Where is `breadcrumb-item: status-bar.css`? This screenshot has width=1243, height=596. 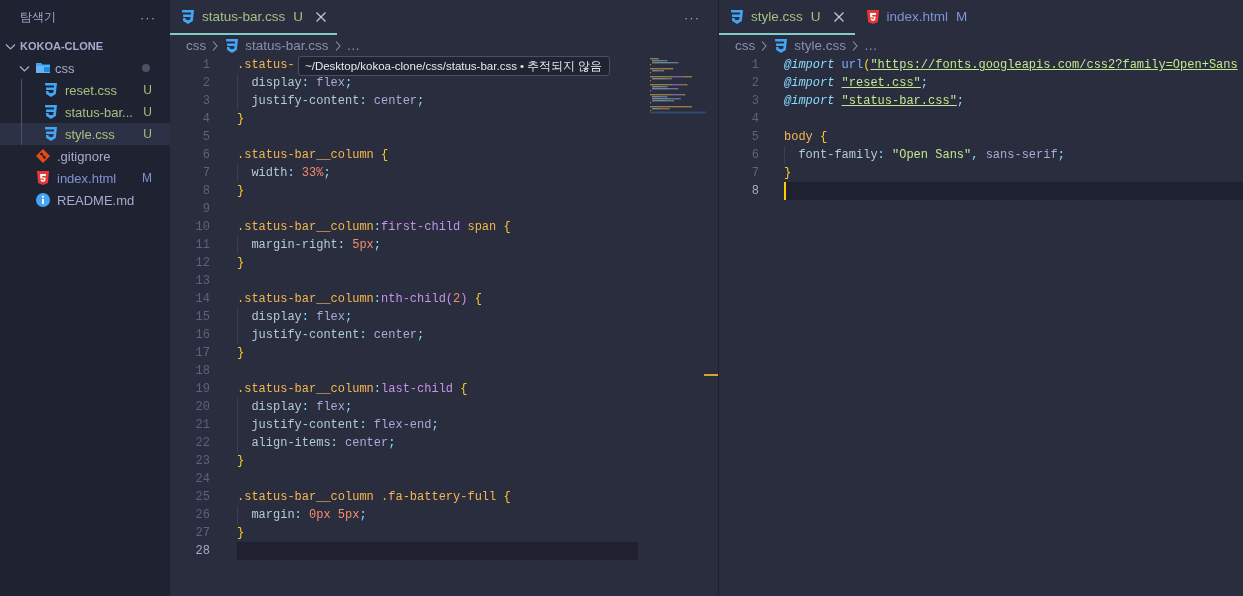
breadcrumb-item: status-bar.css is located at coordinates (276, 45).